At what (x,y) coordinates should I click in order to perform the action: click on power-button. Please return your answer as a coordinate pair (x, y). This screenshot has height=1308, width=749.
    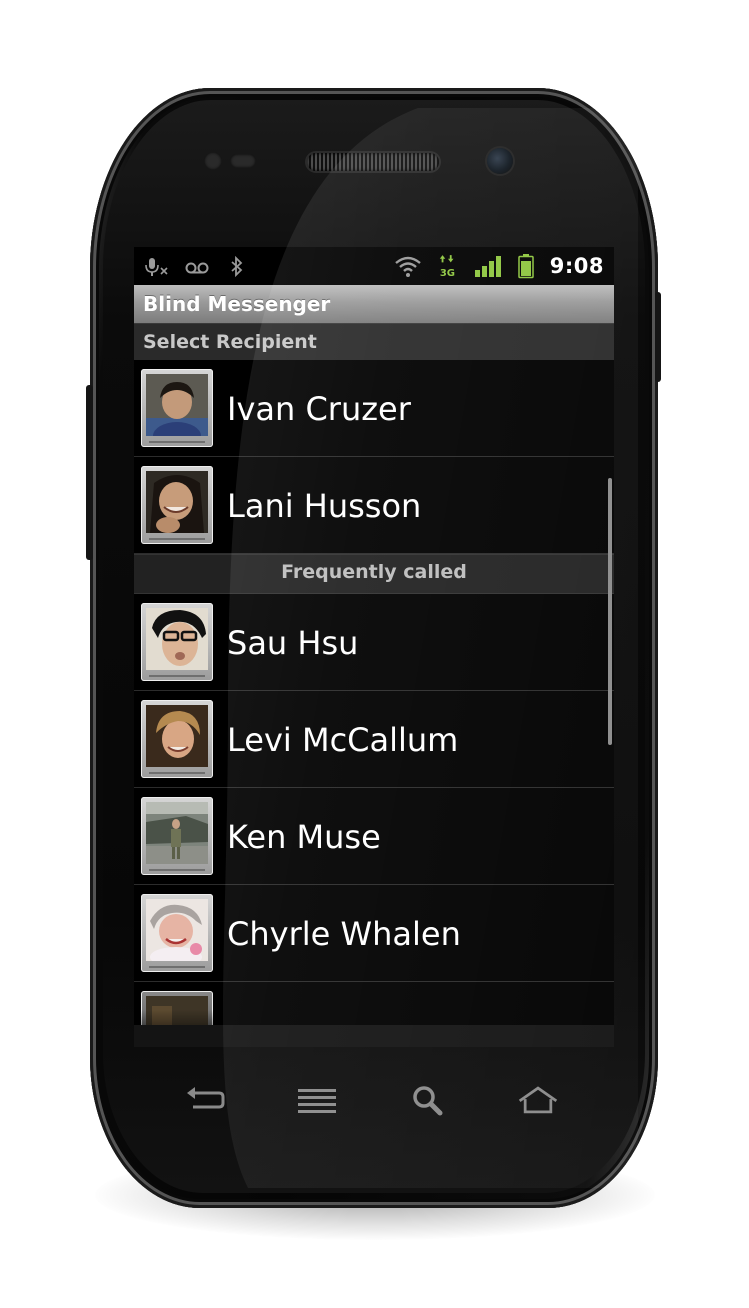
    Looking at the image, I should click on (658, 337).